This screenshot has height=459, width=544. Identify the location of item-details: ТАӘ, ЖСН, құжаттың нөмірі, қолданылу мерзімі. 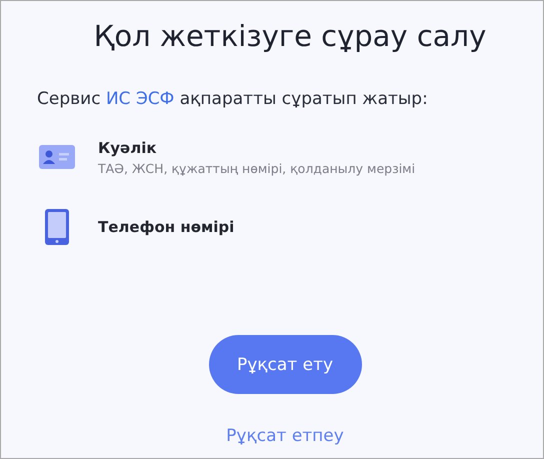
(257, 168).